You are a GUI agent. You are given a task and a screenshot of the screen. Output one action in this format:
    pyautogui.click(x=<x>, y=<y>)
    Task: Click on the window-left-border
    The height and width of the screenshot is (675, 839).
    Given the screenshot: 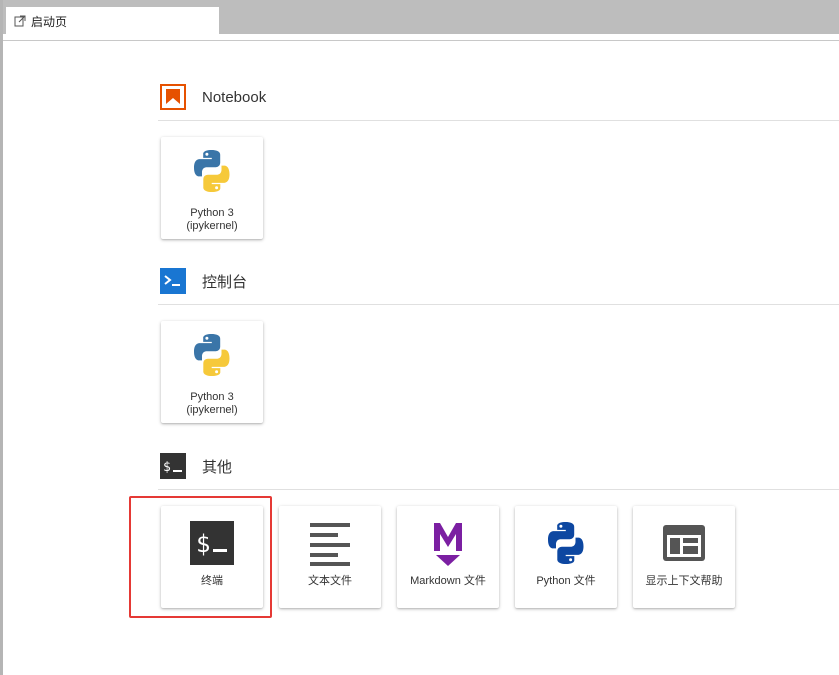 What is the action you would take?
    pyautogui.click(x=1, y=337)
    